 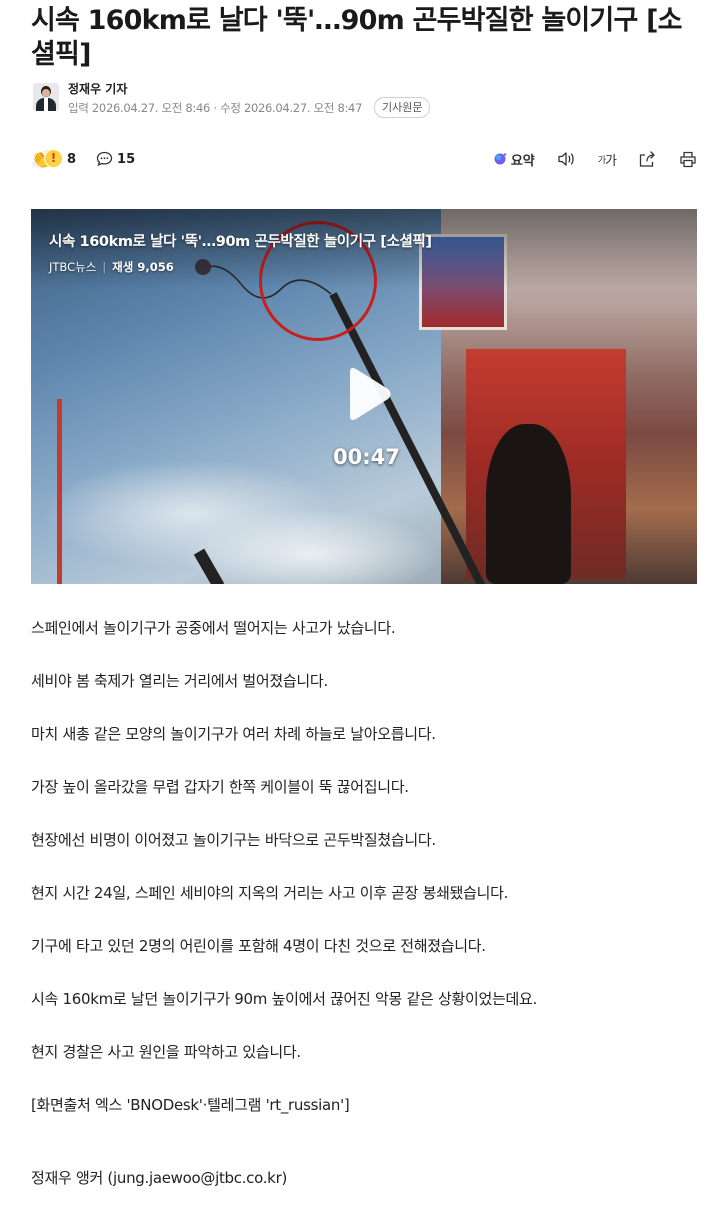 I want to click on reaction-button: 👏 !, so click(x=48, y=159).